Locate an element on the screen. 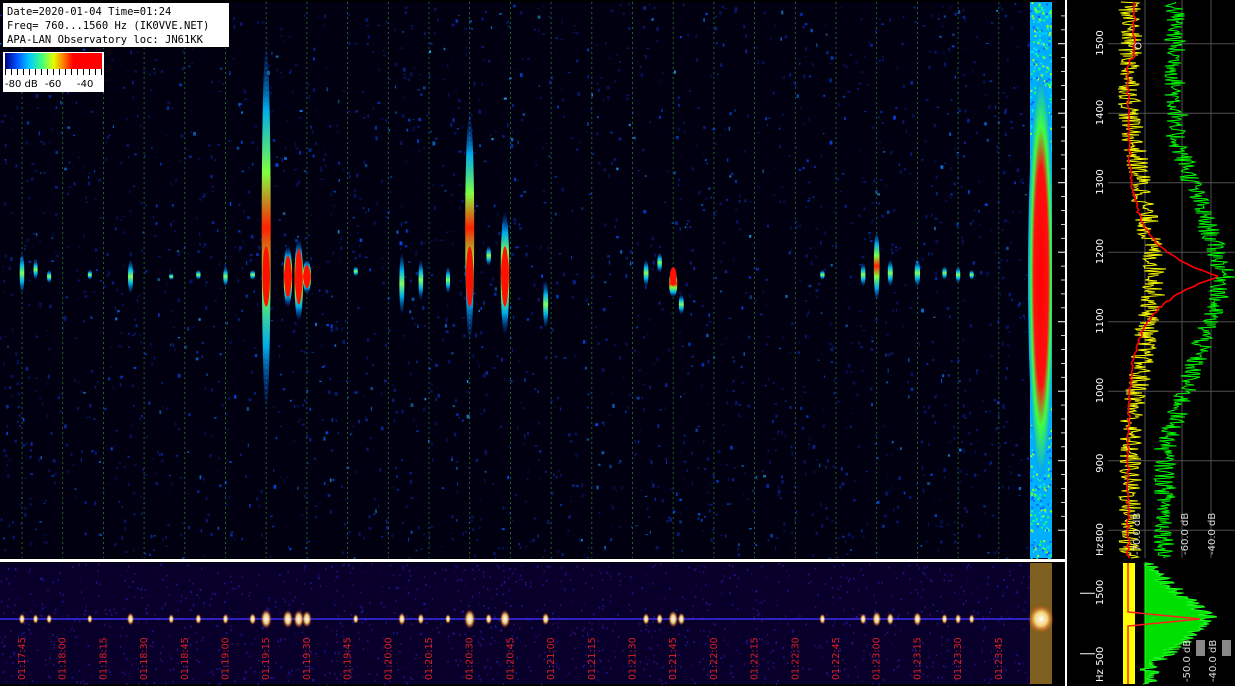 This screenshot has width=1235, height=686. profile-db-label: -70.0 dB is located at coordinates (1137, 534).